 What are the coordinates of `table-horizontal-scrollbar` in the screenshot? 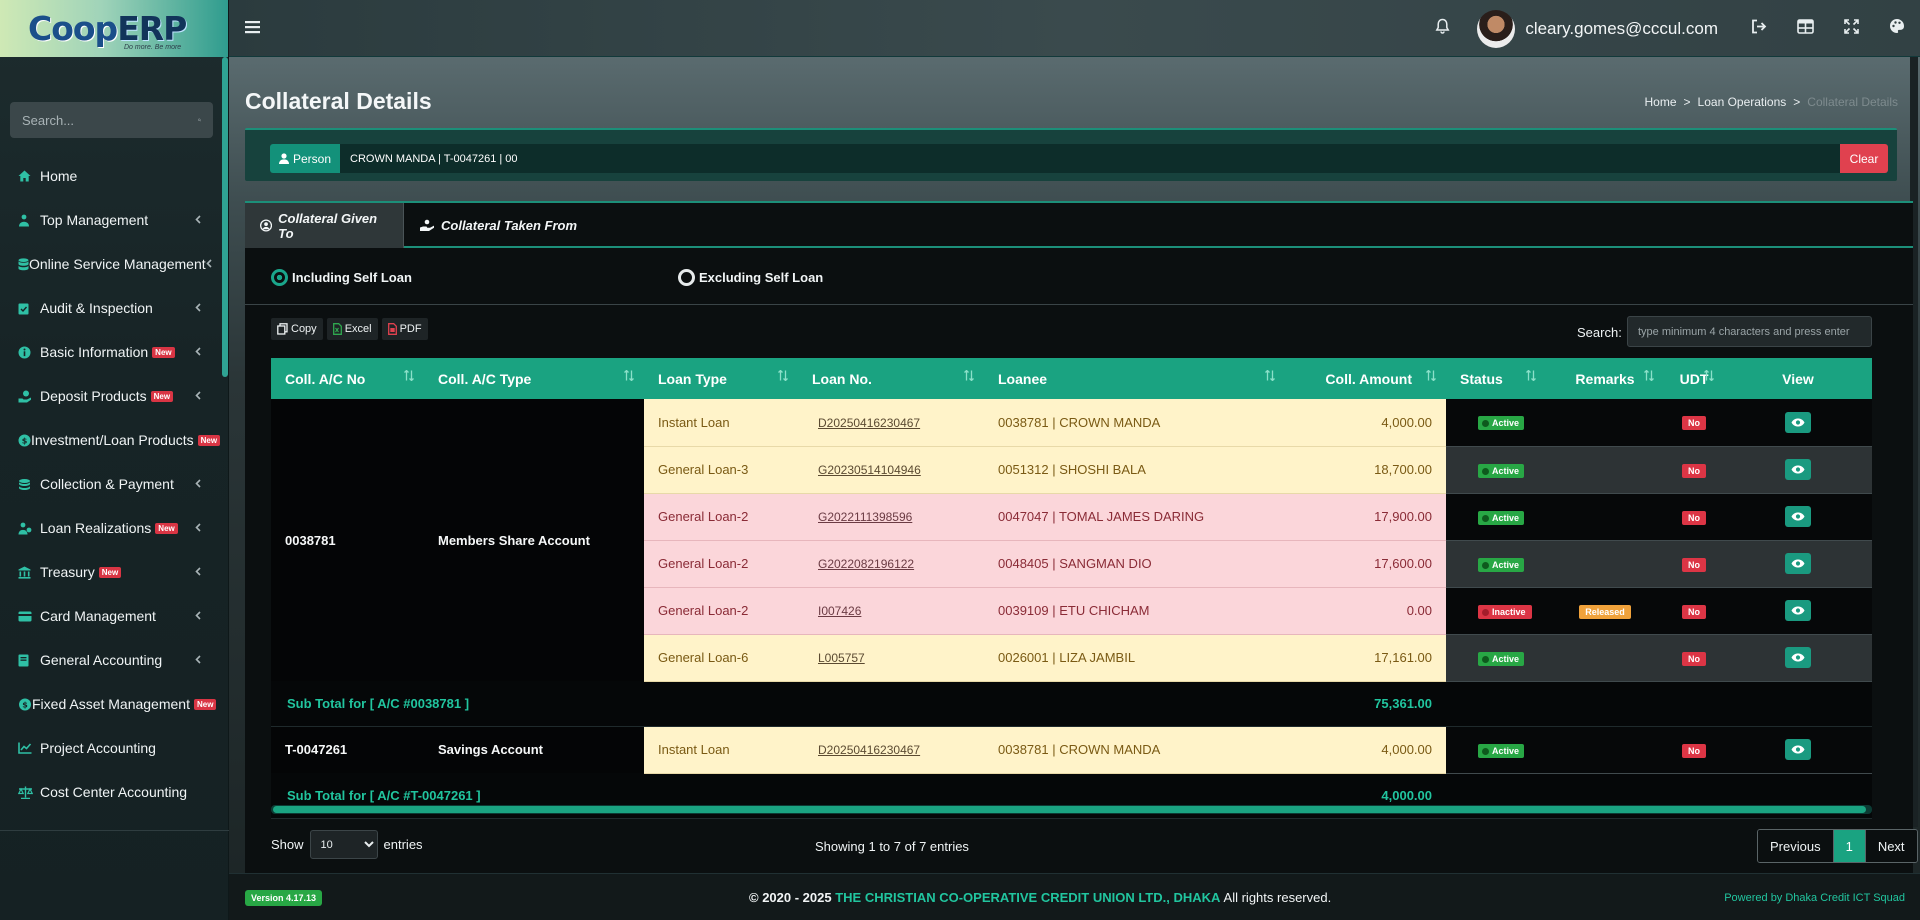 It's located at (1071, 809).